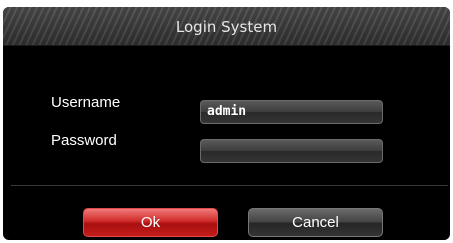  Describe the element at coordinates (84, 140) in the screenshot. I see `password-label: Password` at that location.